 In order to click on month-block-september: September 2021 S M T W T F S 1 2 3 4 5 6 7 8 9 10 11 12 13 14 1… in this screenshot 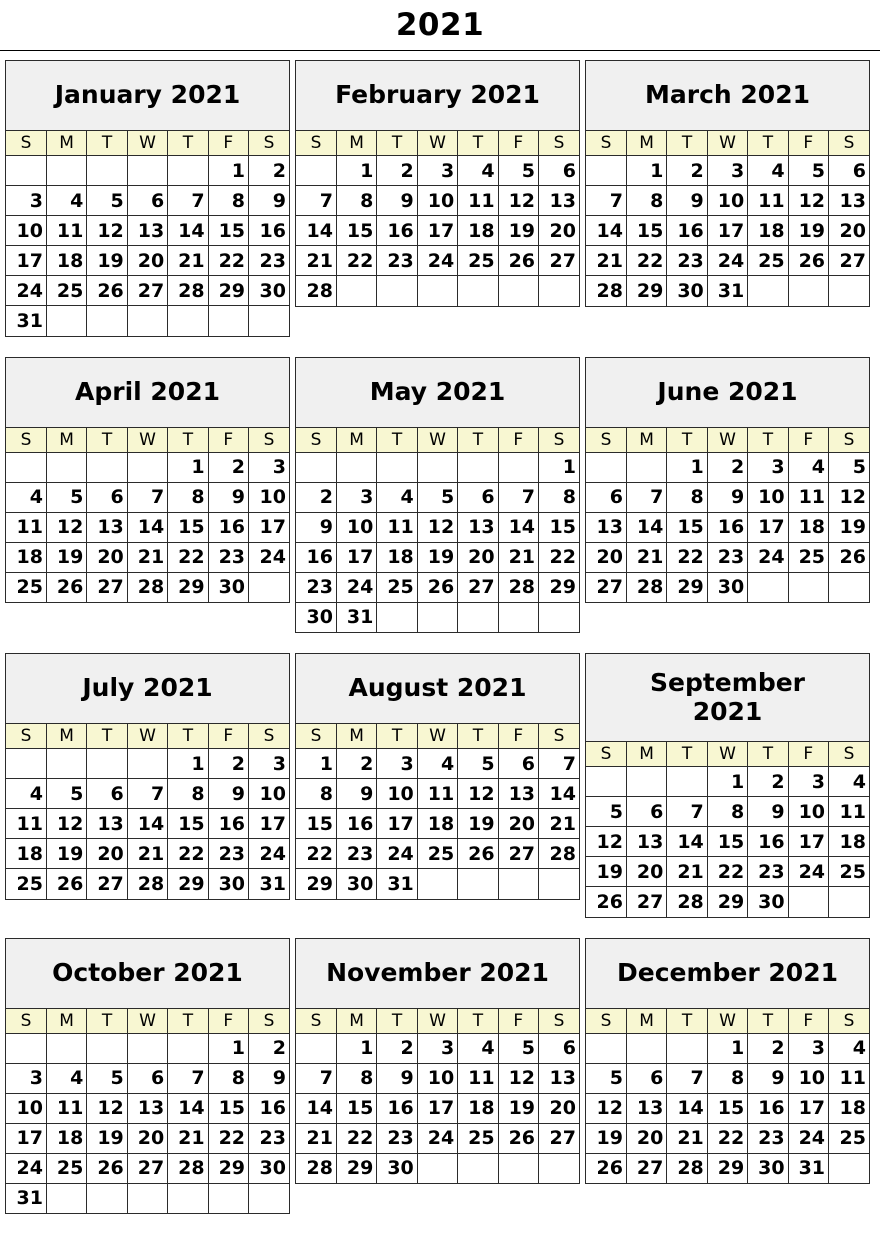, I will do `click(727, 785)`.